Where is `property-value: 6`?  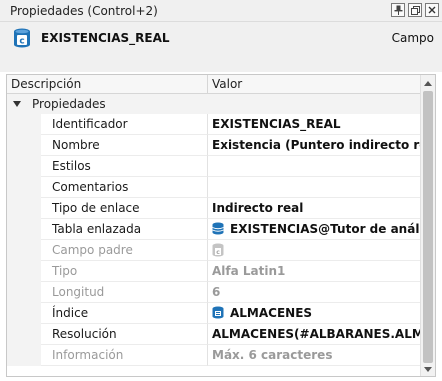
property-value: 6 is located at coordinates (313, 292).